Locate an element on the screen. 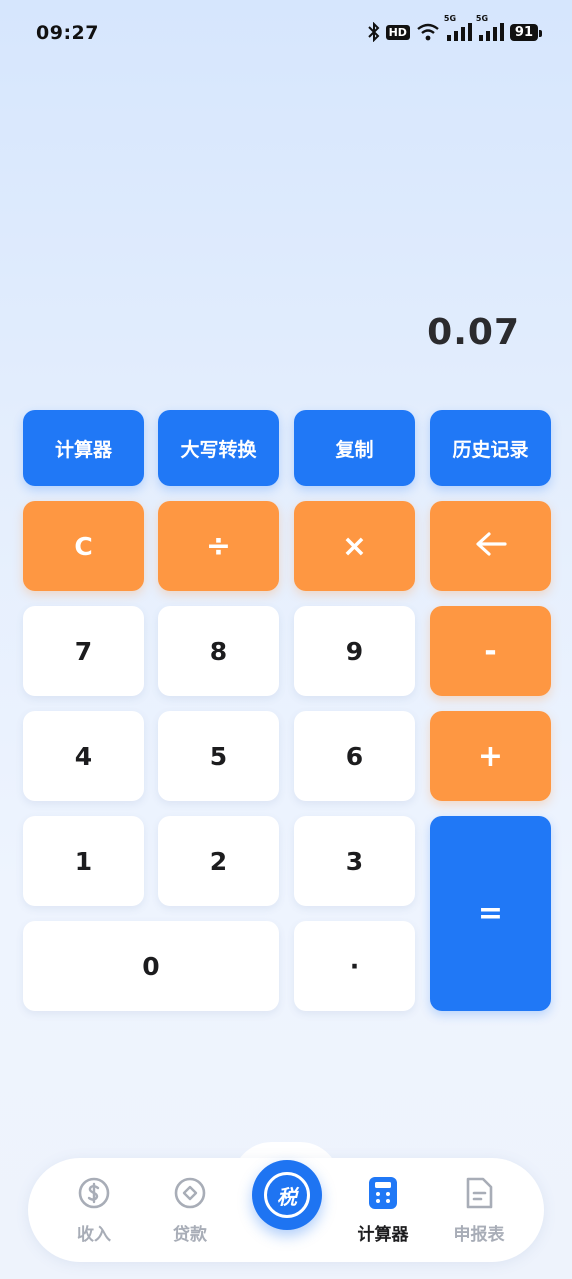 The image size is (572, 1279). clear-button: C is located at coordinates (83, 546).